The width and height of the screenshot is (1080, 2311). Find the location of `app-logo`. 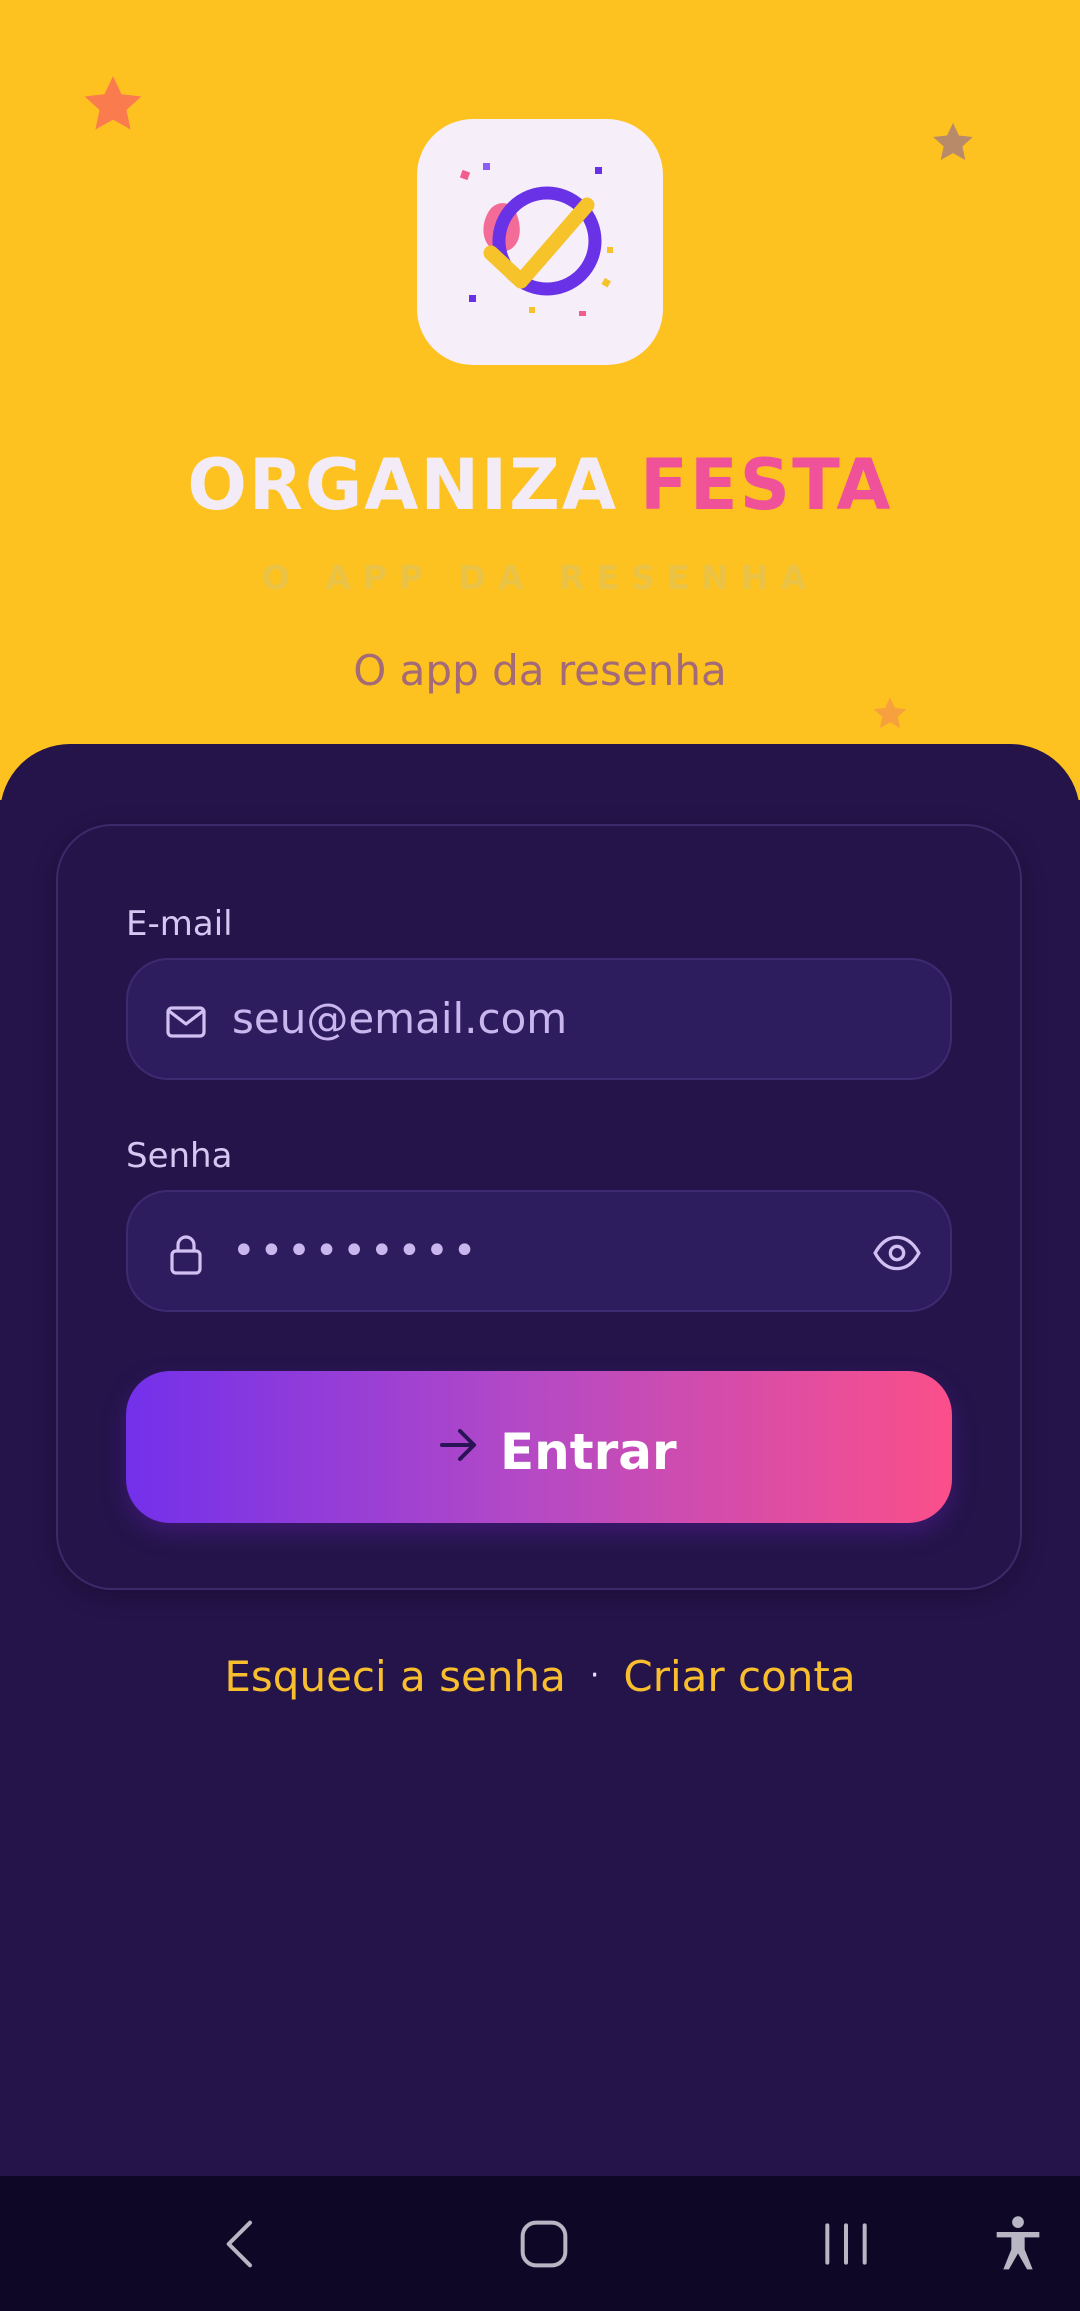

app-logo is located at coordinates (540, 242).